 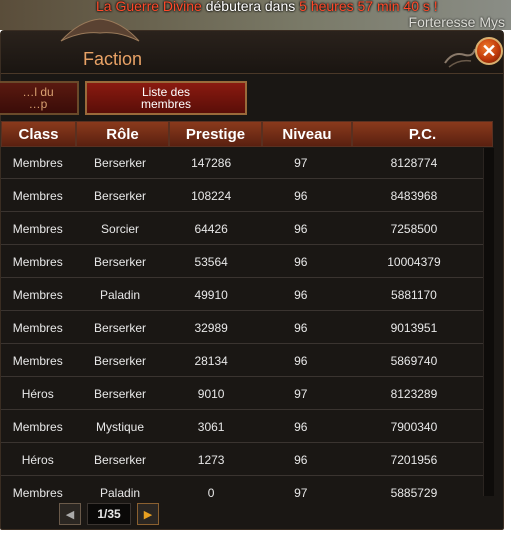 I want to click on close-icon: ✕, so click(x=489, y=50).